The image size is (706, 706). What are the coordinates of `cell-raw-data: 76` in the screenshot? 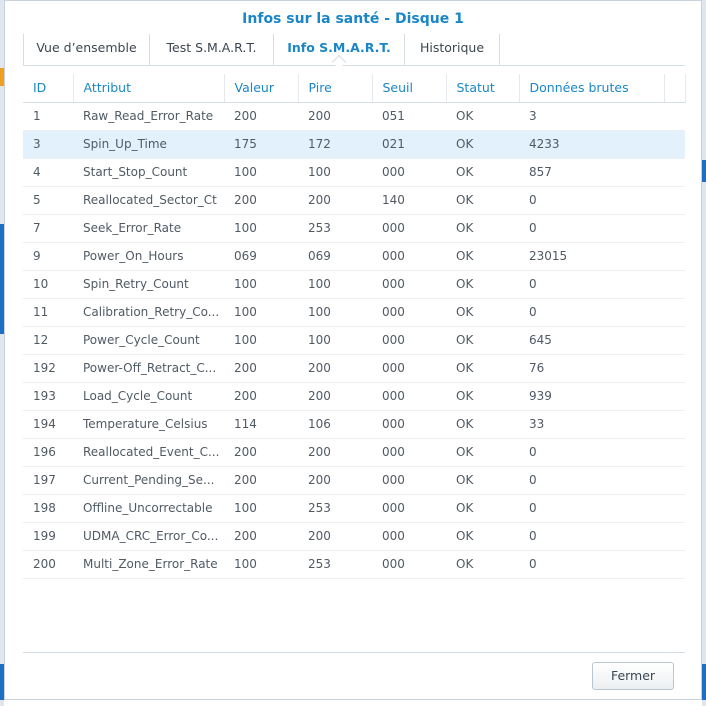 It's located at (591, 368).